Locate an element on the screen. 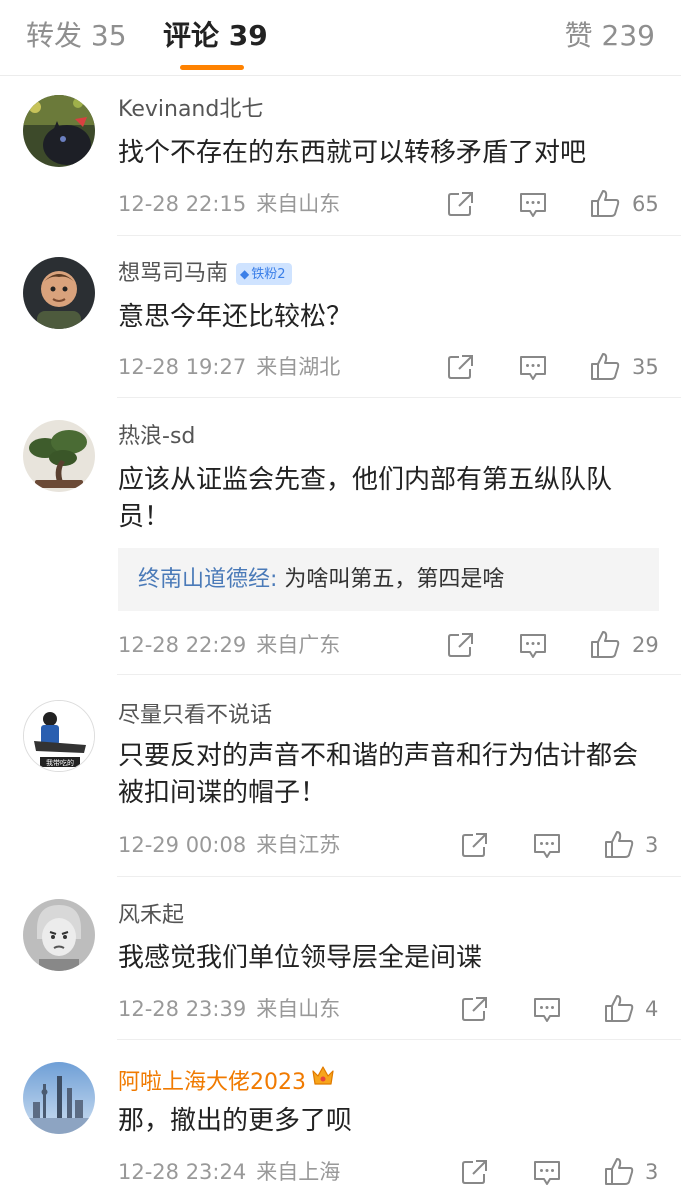 The height and width of the screenshot is (1200, 681). fan-badge: ◆ 铁粉2 is located at coordinates (264, 274).